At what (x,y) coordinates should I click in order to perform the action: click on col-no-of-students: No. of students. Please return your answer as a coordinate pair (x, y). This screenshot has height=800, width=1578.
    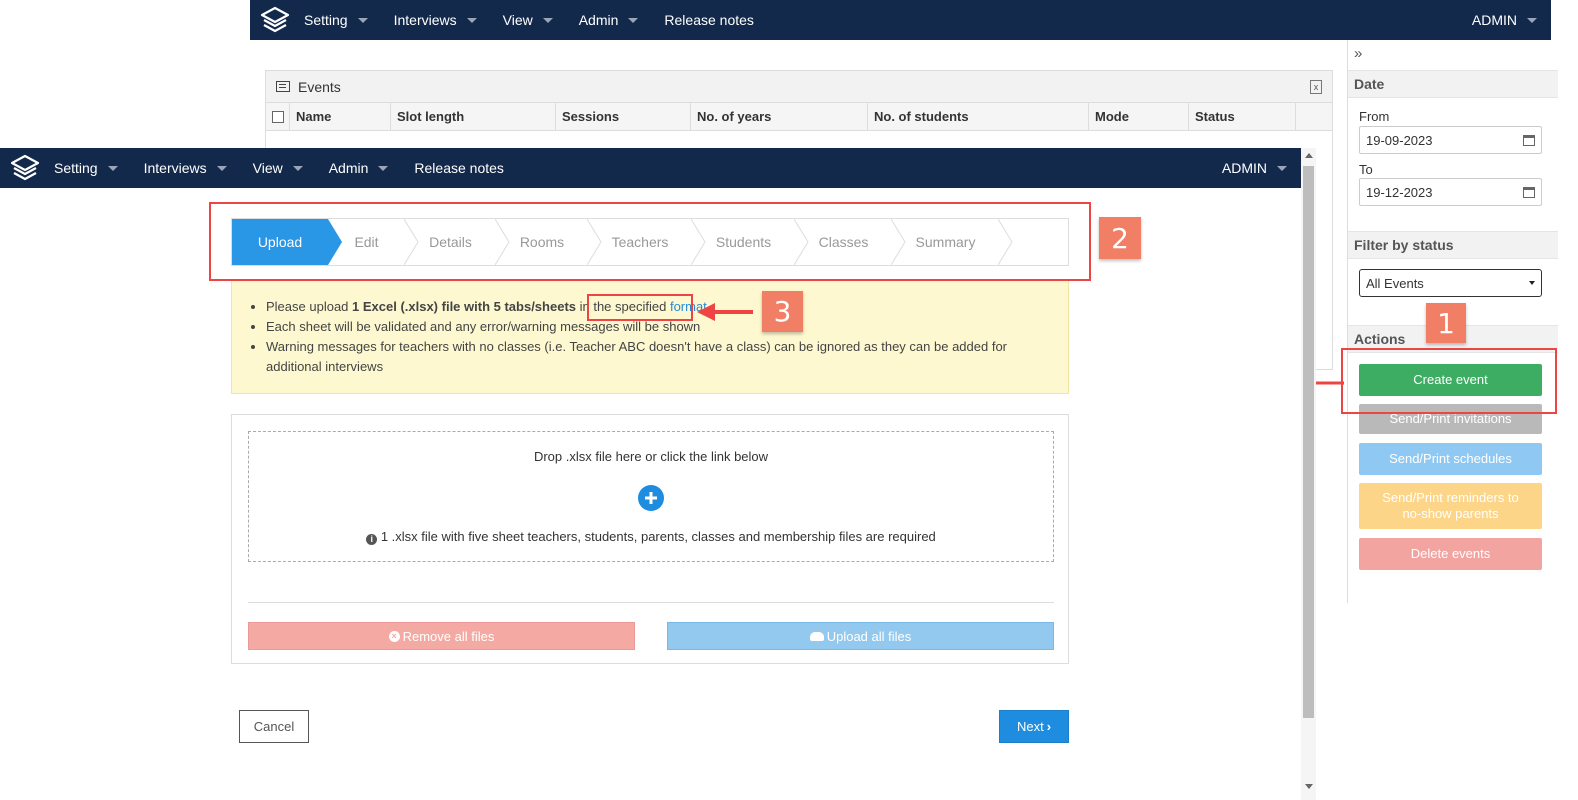
    Looking at the image, I should click on (978, 116).